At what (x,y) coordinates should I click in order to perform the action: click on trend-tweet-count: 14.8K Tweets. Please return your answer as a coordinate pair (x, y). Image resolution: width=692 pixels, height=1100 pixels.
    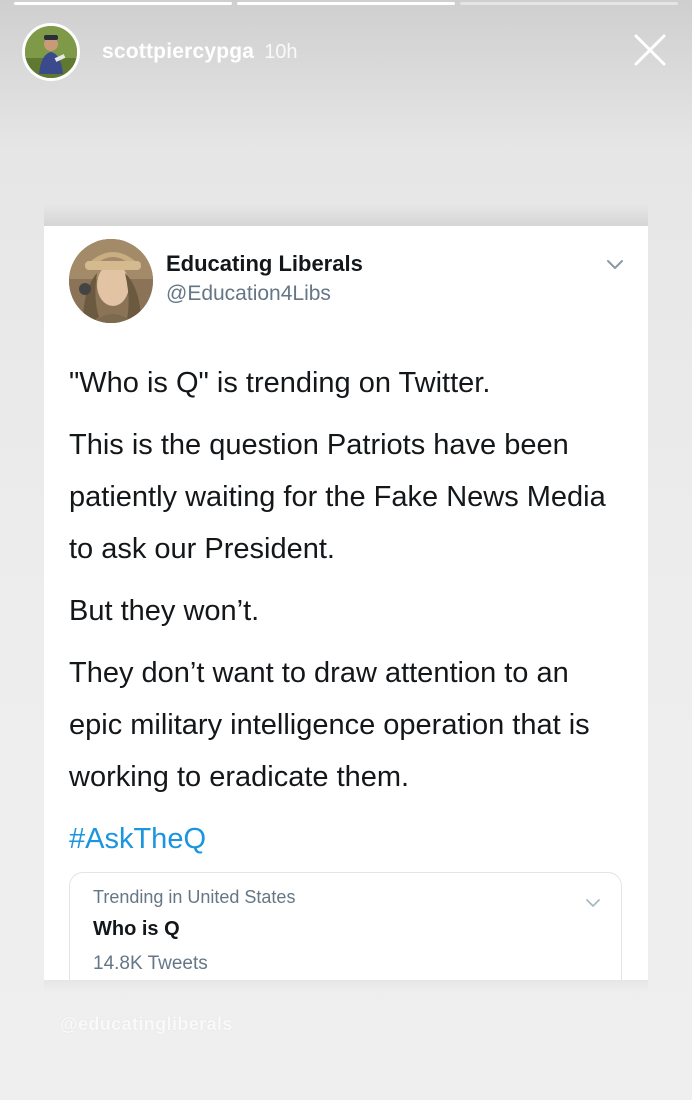
    Looking at the image, I should click on (150, 963).